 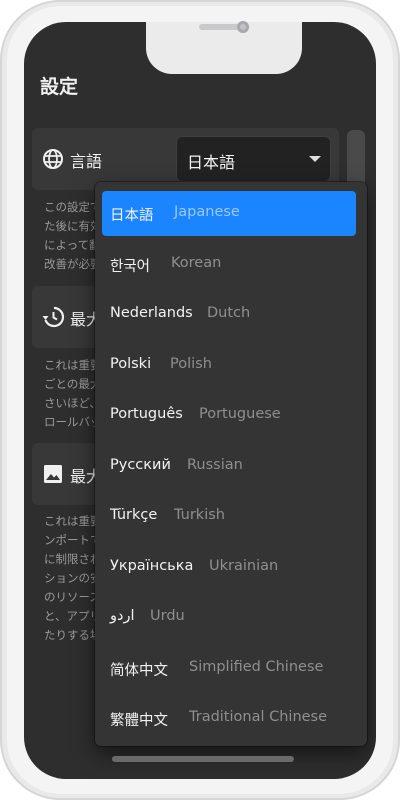 I want to click on language-option-russian: Русский Russian, so click(x=229, y=466).